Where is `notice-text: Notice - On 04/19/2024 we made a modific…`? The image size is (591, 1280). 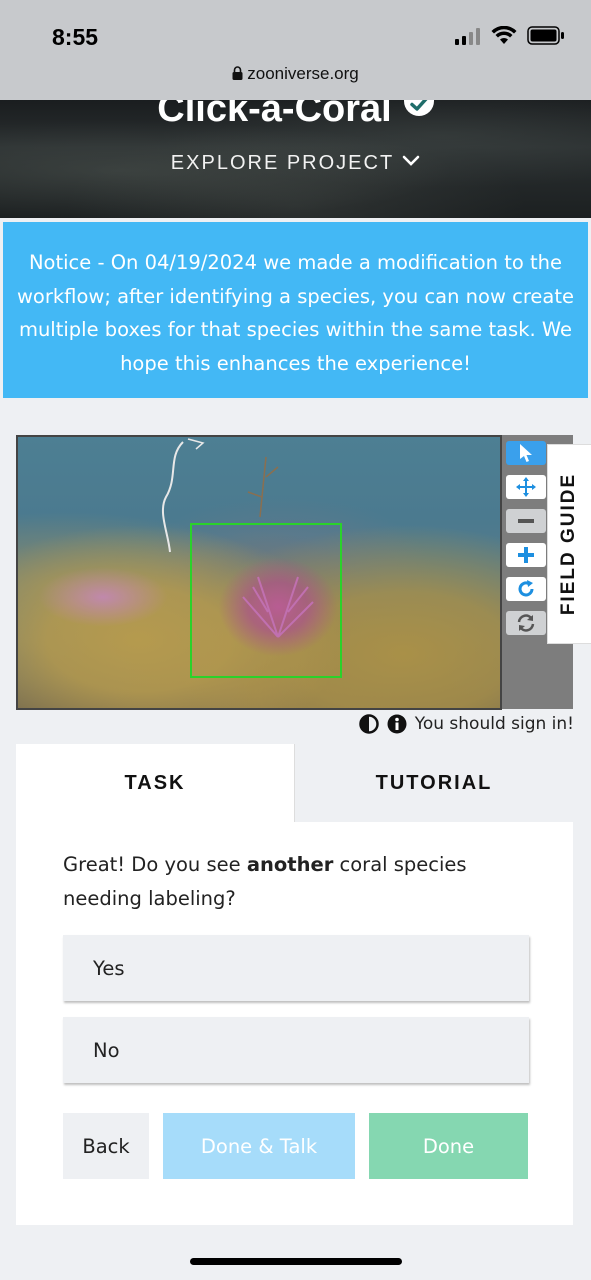
notice-text: Notice - On 04/19/2024 we made a modific… is located at coordinates (295, 313).